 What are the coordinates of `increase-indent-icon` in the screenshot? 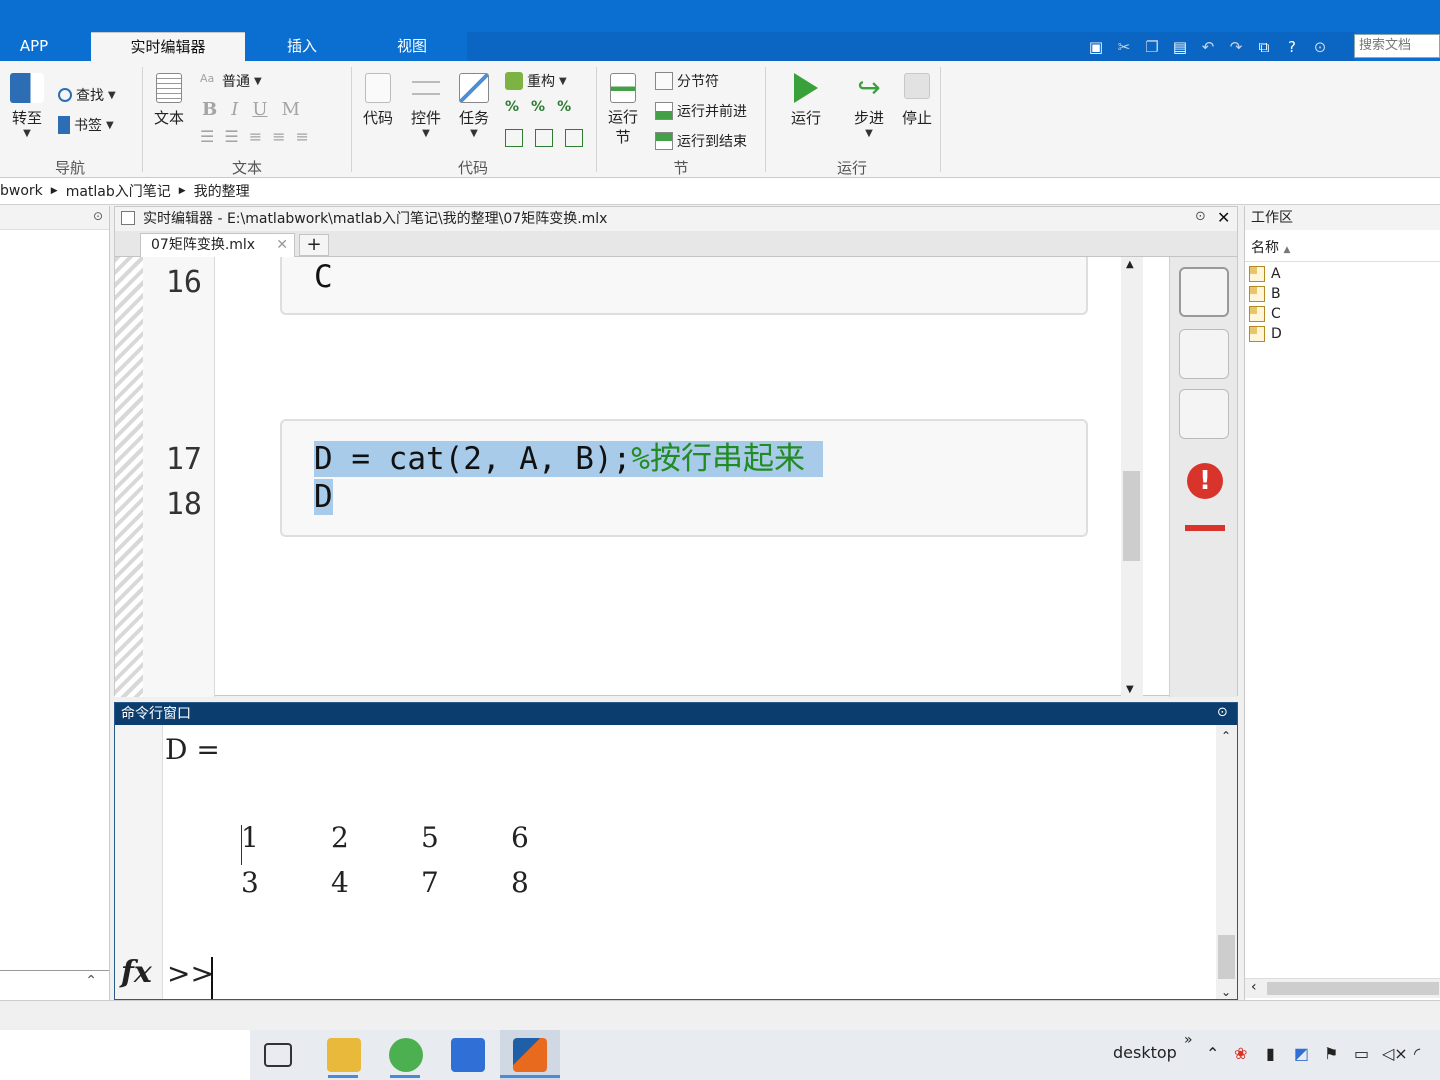 It's located at (544, 138).